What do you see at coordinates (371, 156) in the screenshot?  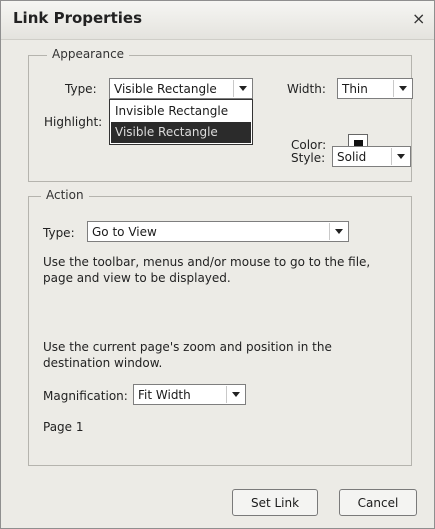 I see `style-select: Solid` at bounding box center [371, 156].